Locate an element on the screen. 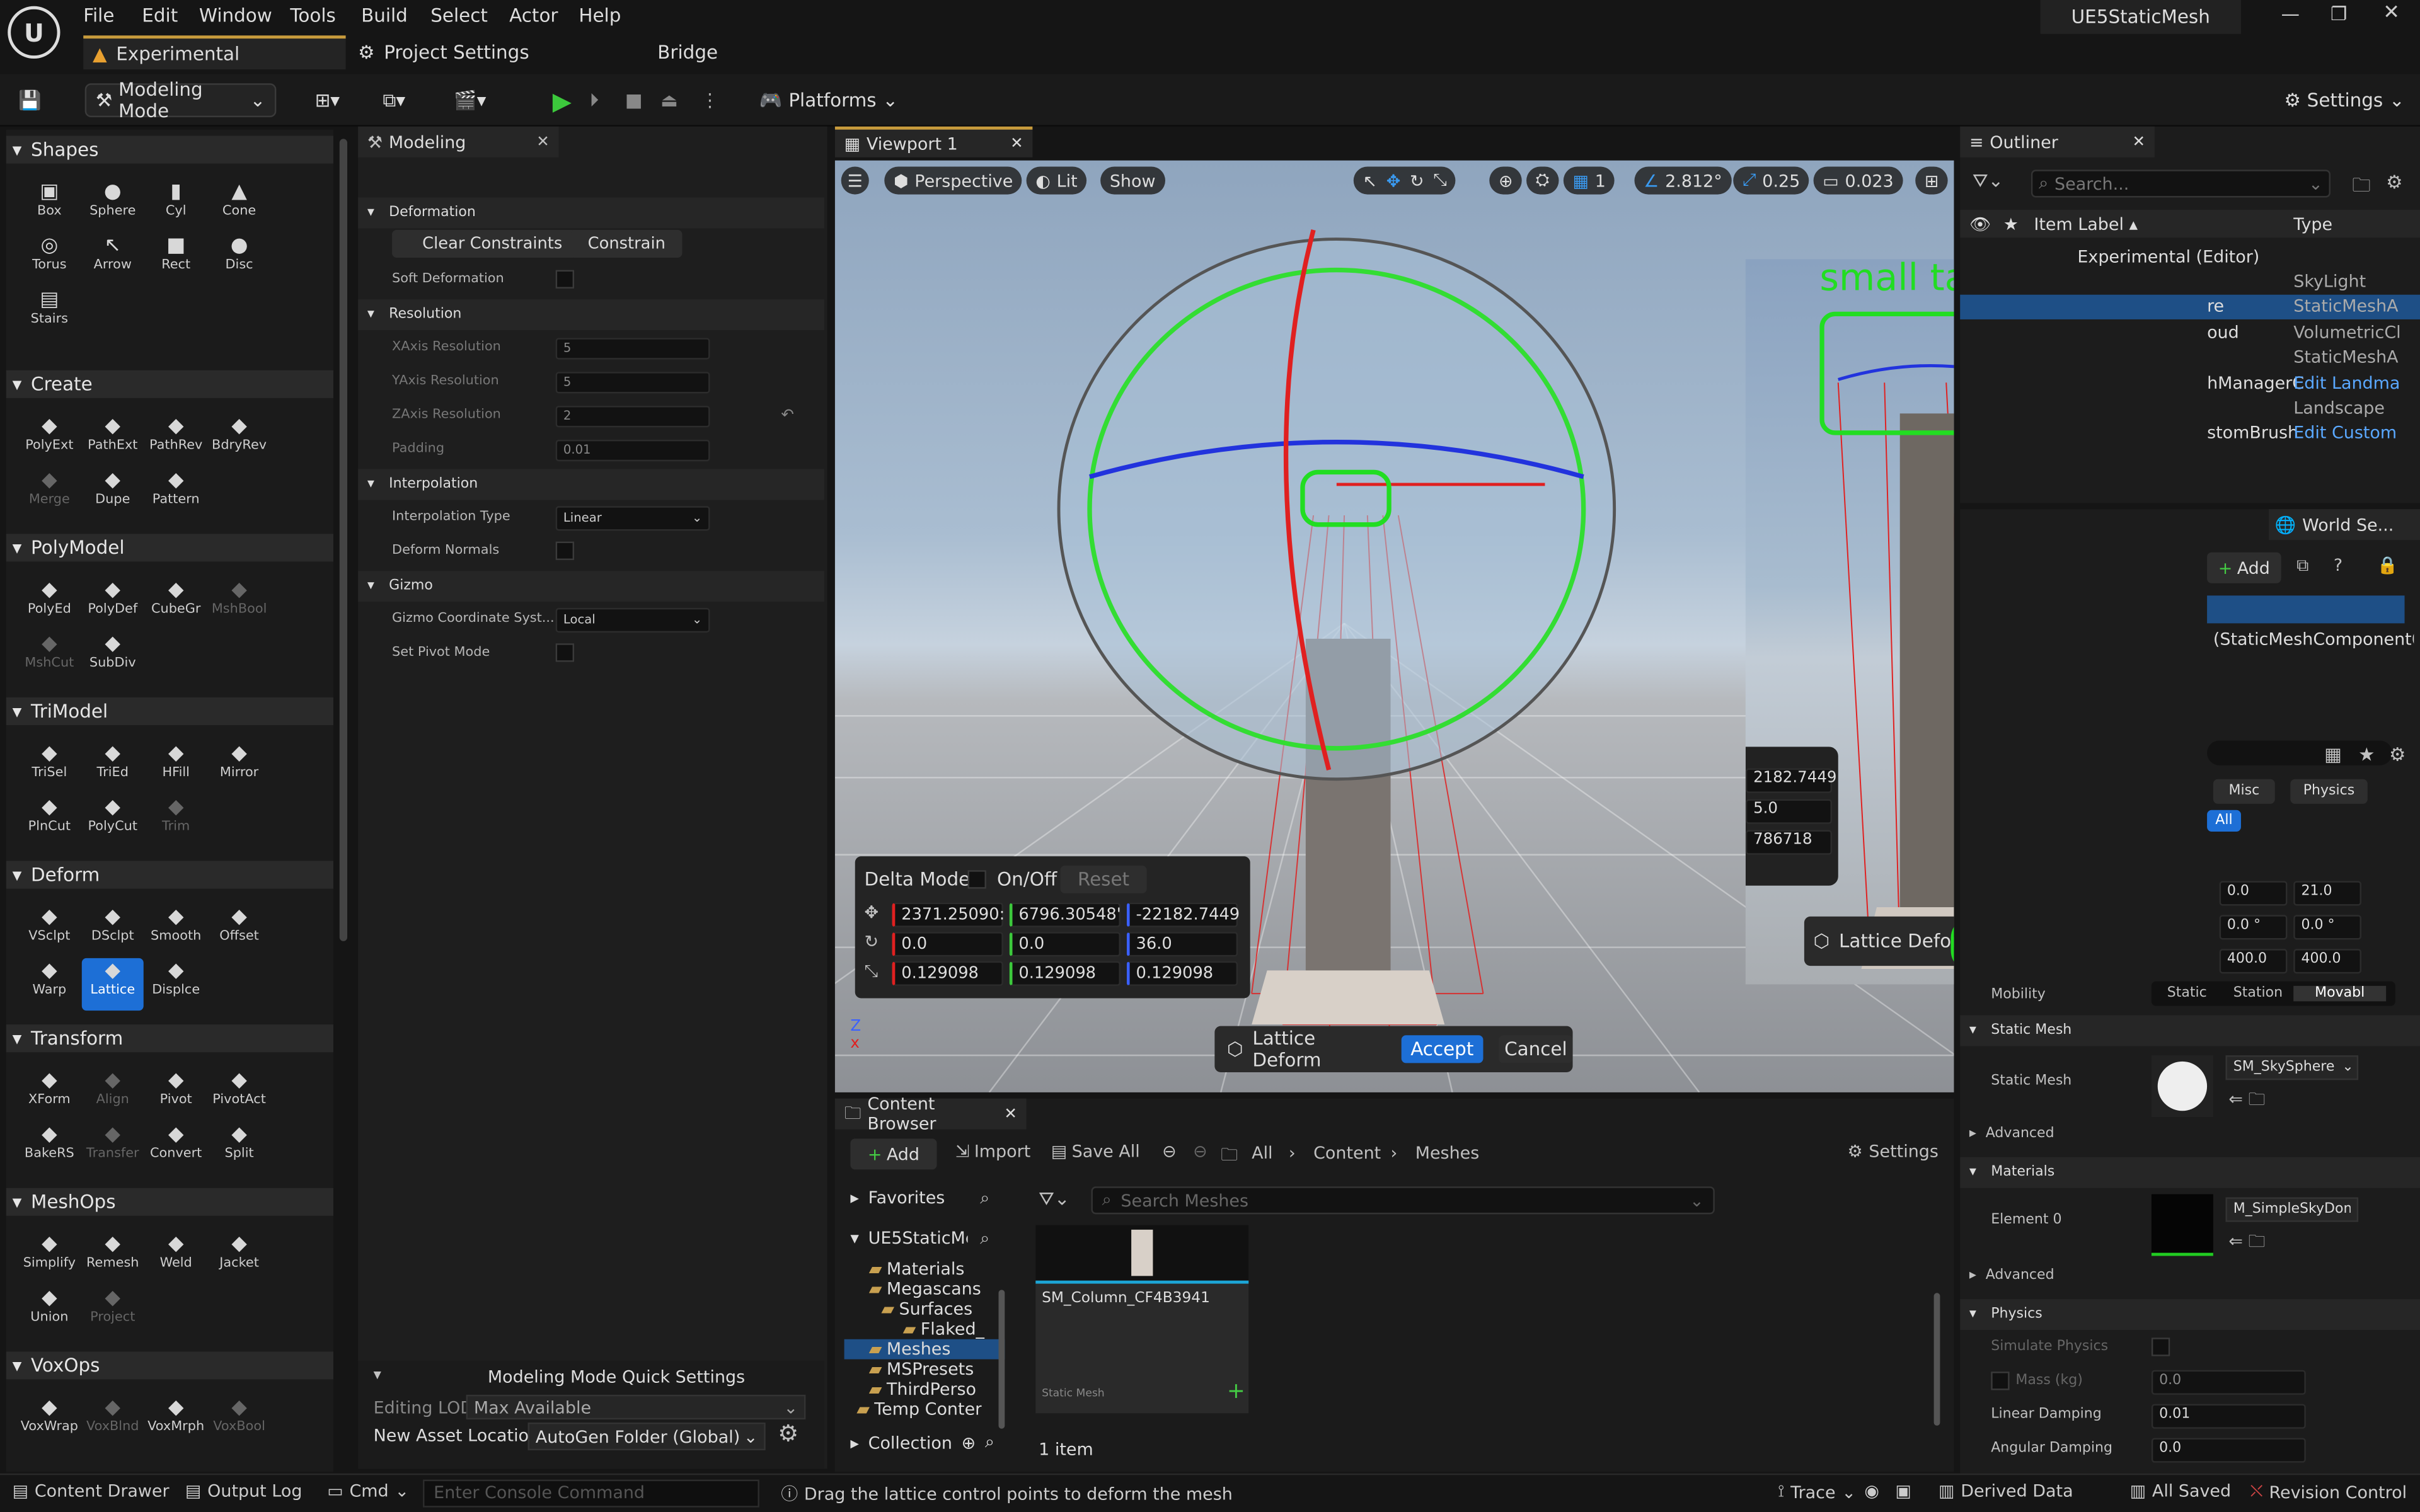 The height and width of the screenshot is (1512, 2420). tab-experimental: ▲ Experimental is located at coordinates (215, 52).